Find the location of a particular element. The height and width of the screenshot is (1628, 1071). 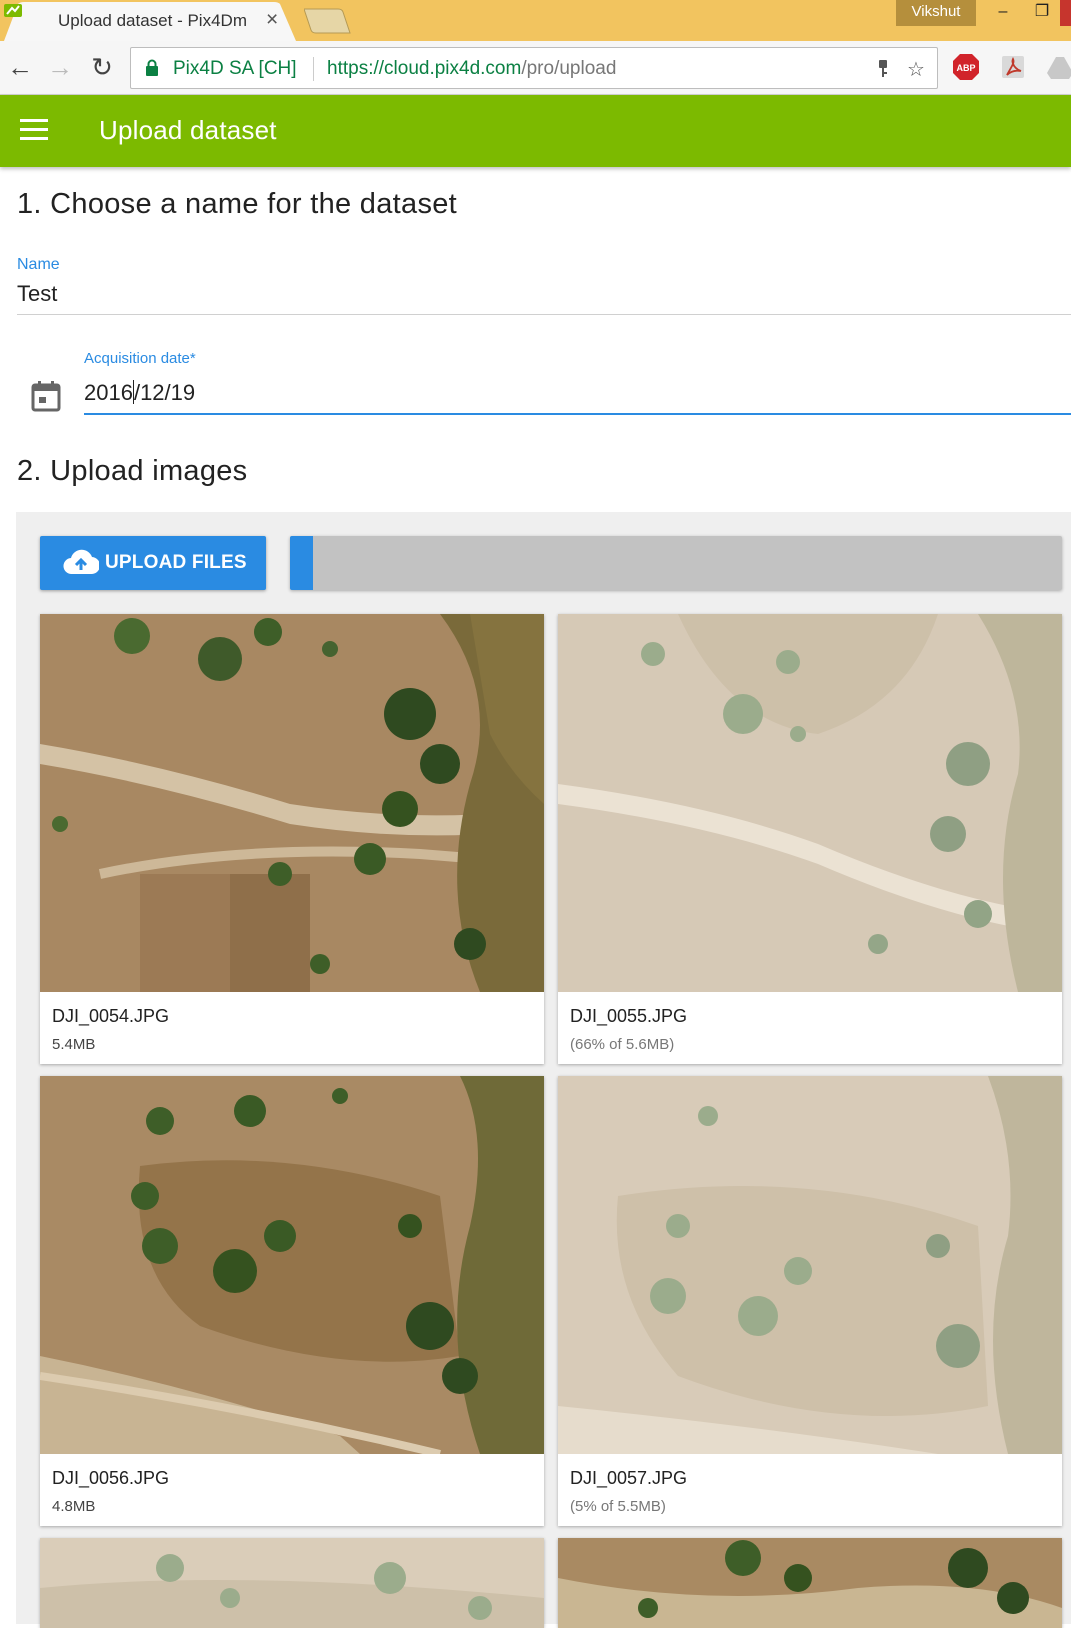

name-field-label: Name is located at coordinates (38, 264).